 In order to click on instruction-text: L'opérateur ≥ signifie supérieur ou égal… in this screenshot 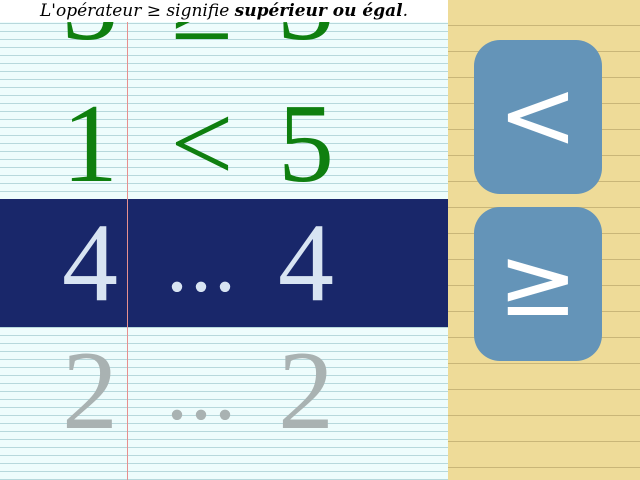, I will do `click(224, 11)`.